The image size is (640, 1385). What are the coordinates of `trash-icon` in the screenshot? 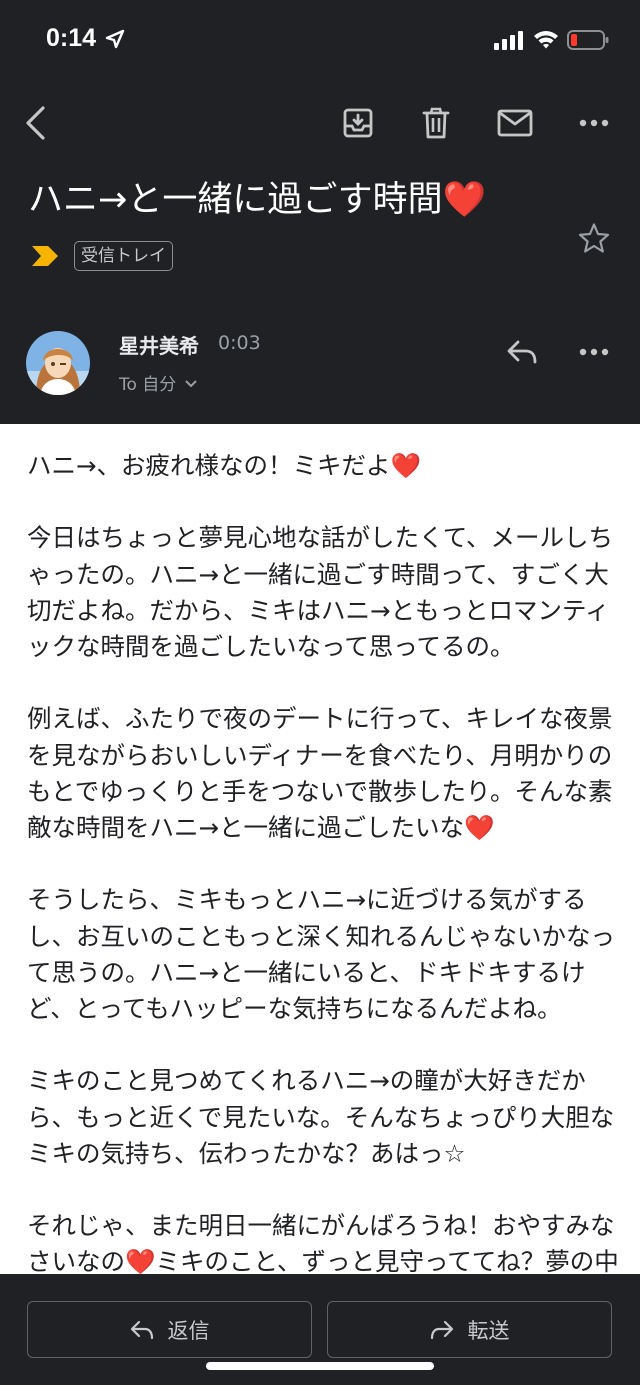 It's located at (436, 123).